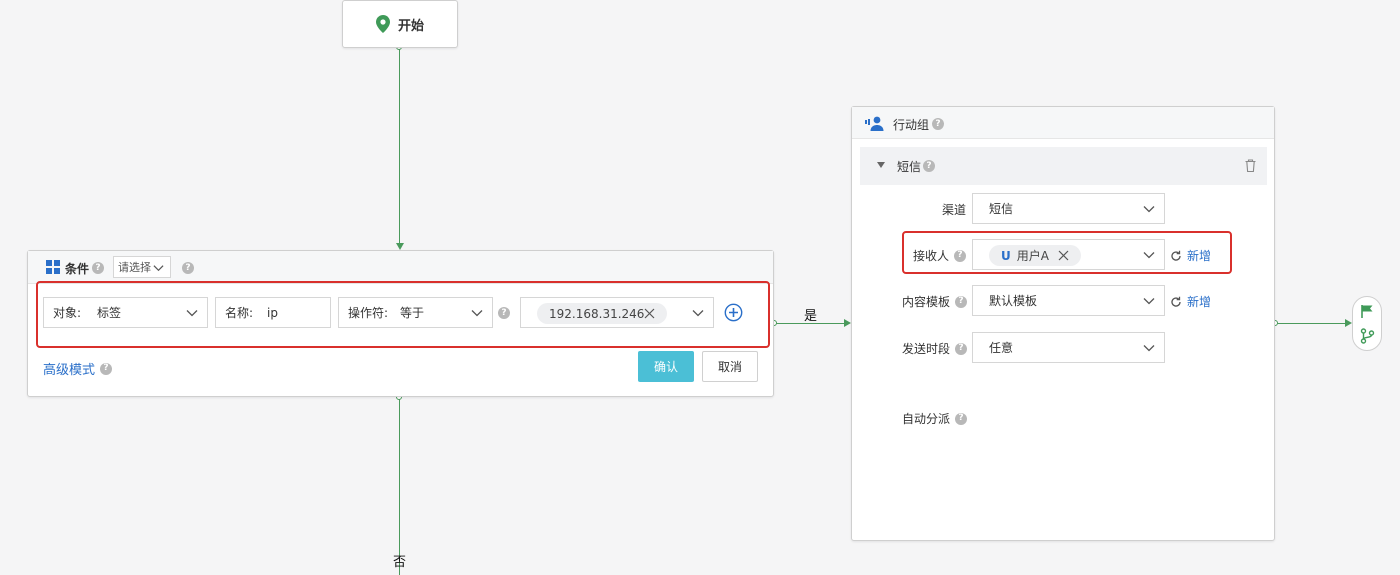 This screenshot has width=1400, height=575. I want to click on condition-mode-value: 请选择, so click(134, 267).